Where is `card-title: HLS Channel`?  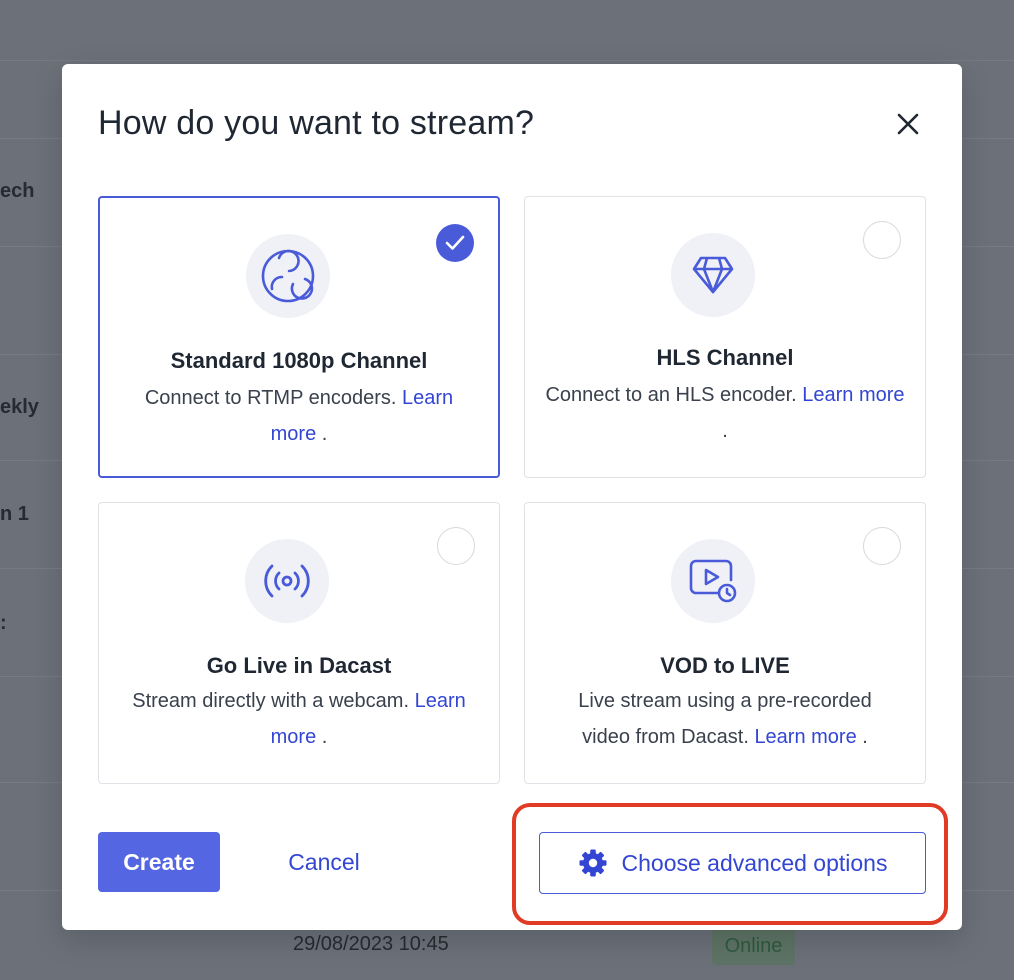
card-title: HLS Channel is located at coordinates (725, 357).